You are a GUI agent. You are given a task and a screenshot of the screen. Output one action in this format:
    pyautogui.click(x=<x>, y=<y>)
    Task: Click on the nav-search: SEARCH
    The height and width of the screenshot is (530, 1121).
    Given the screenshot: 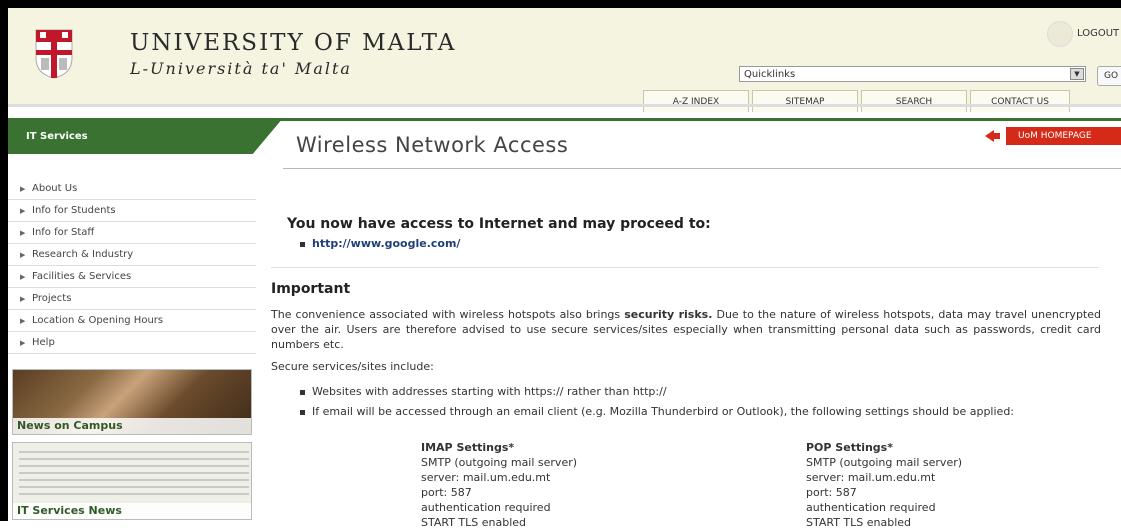 What is the action you would take?
    pyautogui.click(x=914, y=101)
    